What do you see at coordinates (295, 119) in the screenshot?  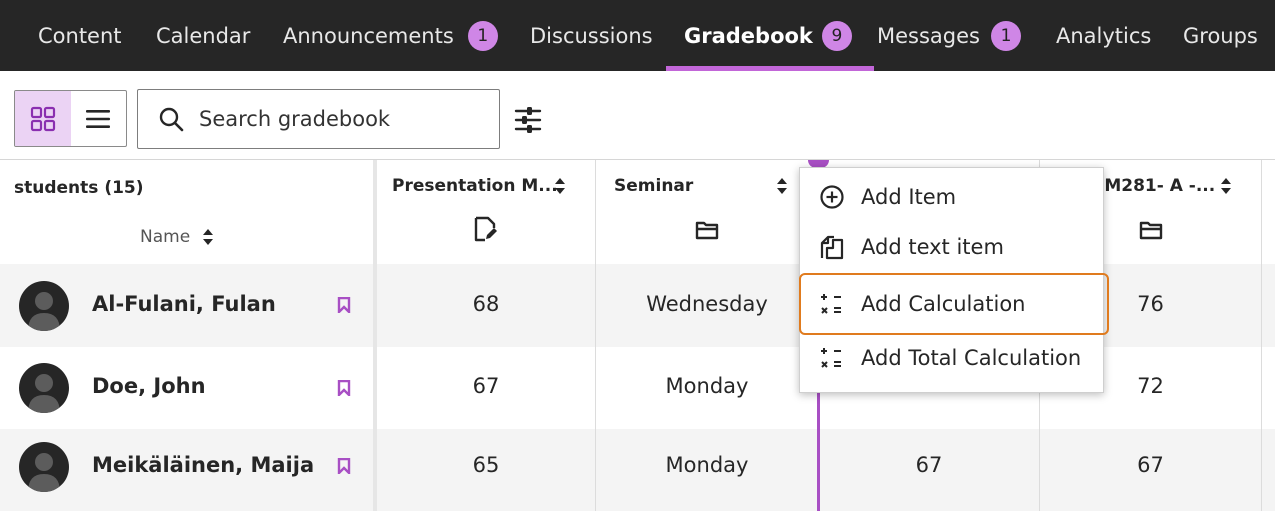 I see `search-placeholder: Search gradebook` at bounding box center [295, 119].